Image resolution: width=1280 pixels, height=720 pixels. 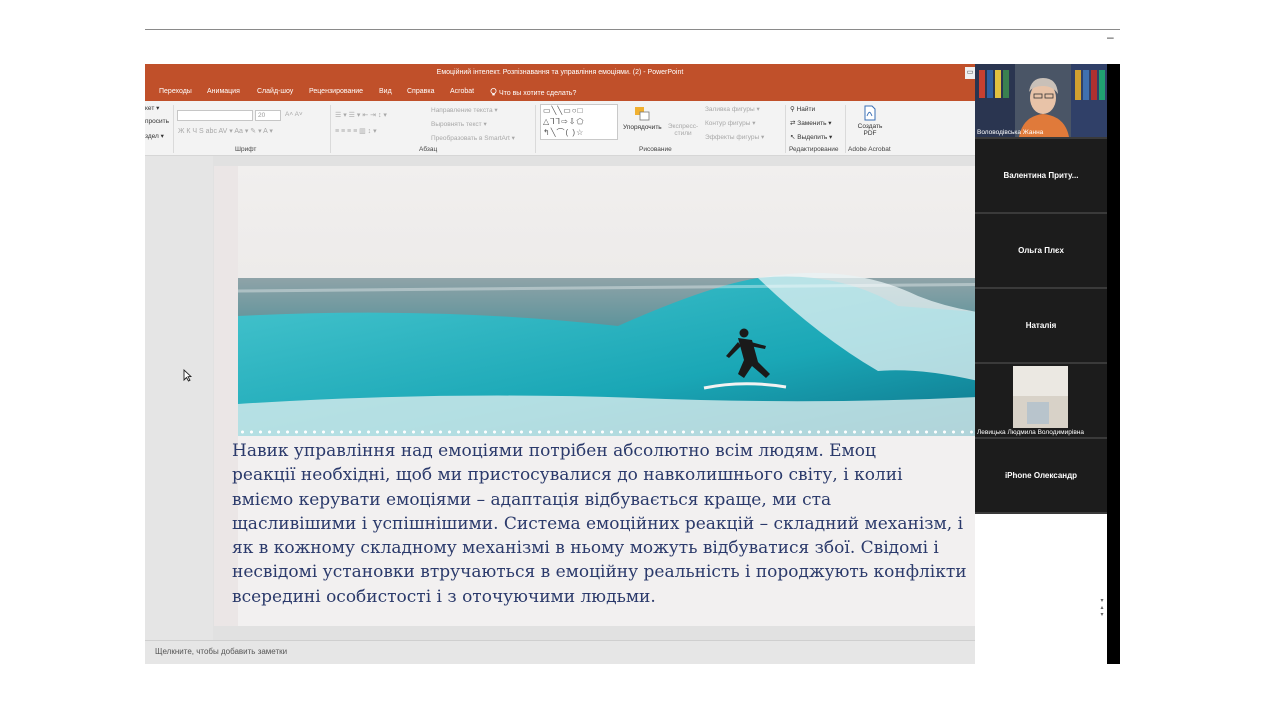 What do you see at coordinates (814, 149) in the screenshot?
I see `editing-group-label: Редактирование` at bounding box center [814, 149].